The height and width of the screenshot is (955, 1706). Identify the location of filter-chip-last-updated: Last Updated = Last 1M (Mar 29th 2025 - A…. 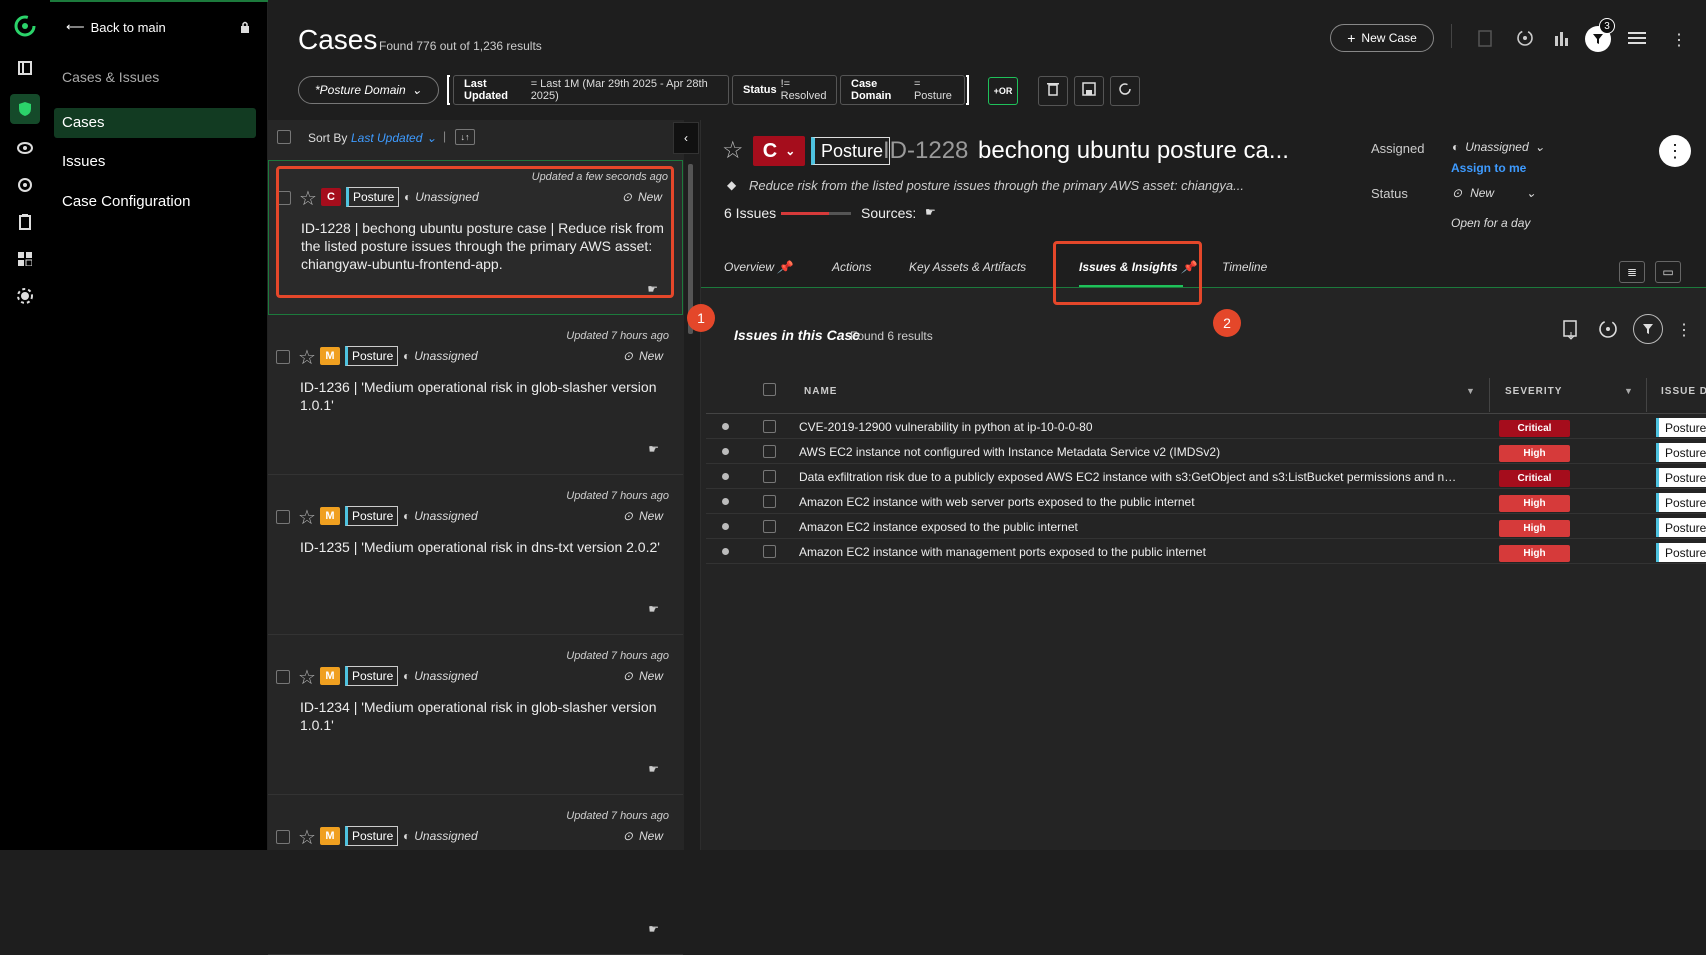
(591, 90).